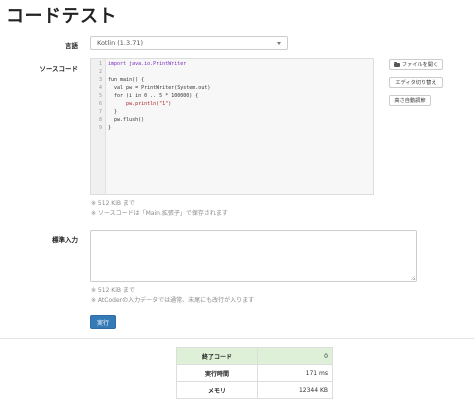  I want to click on source-code-label: ソースコード, so click(58, 69).